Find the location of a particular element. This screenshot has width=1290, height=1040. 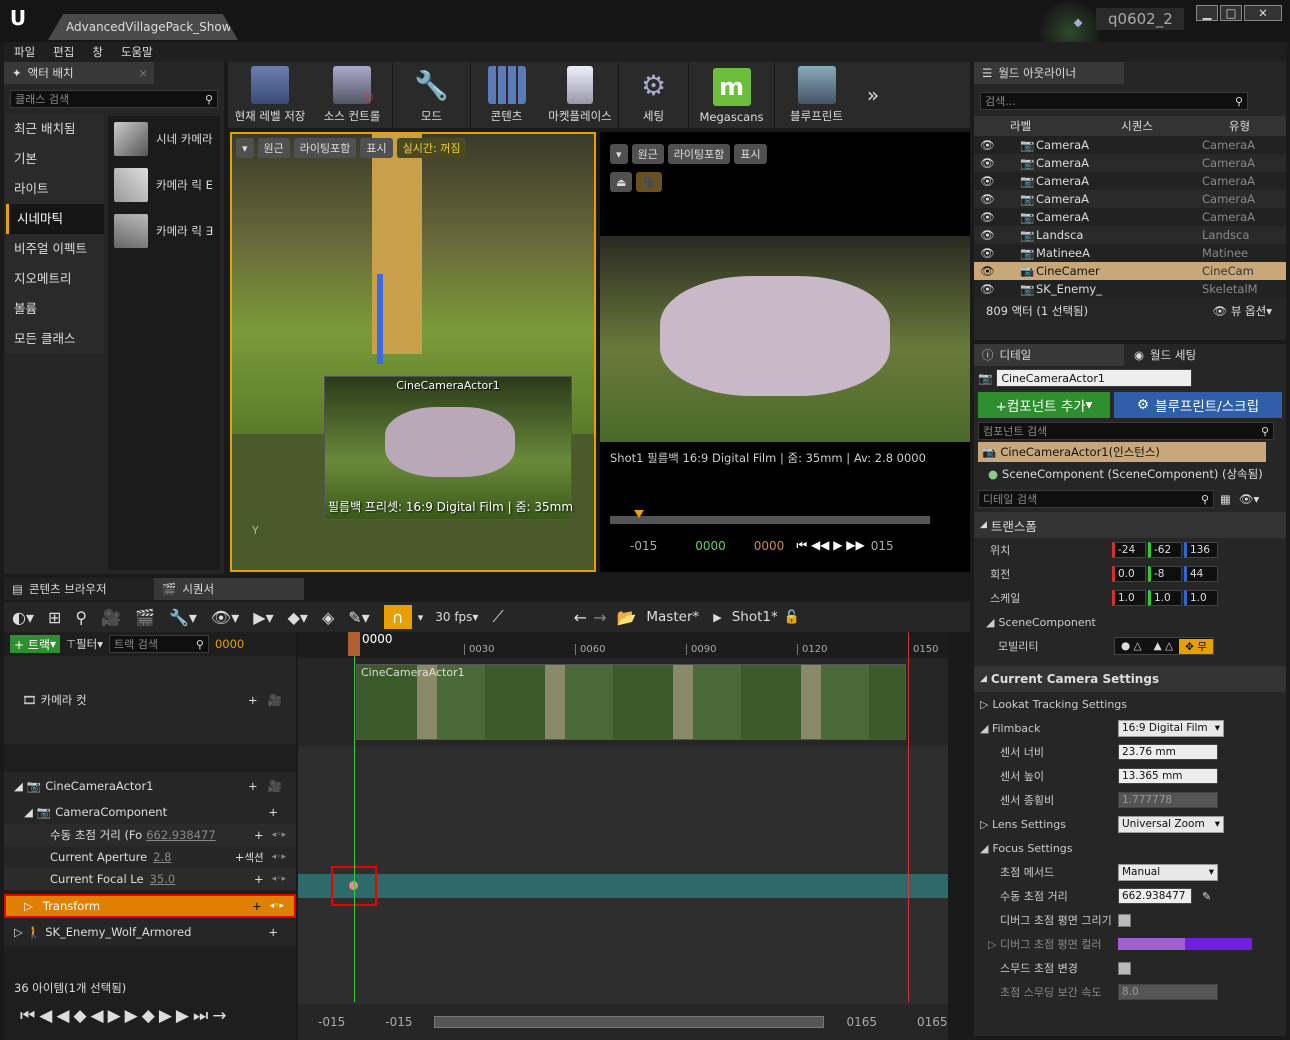

lock-icon: 🔓 is located at coordinates (792, 617).